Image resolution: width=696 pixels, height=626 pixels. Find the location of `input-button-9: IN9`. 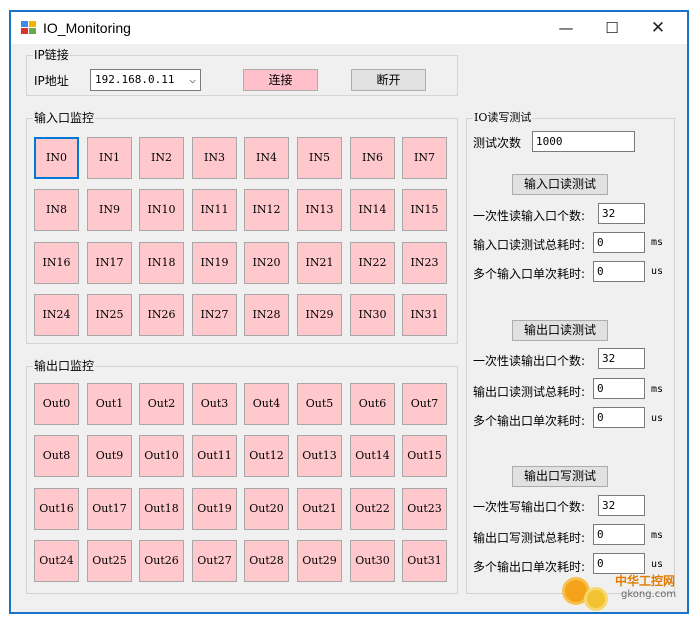

input-button-9: IN9 is located at coordinates (109, 210).